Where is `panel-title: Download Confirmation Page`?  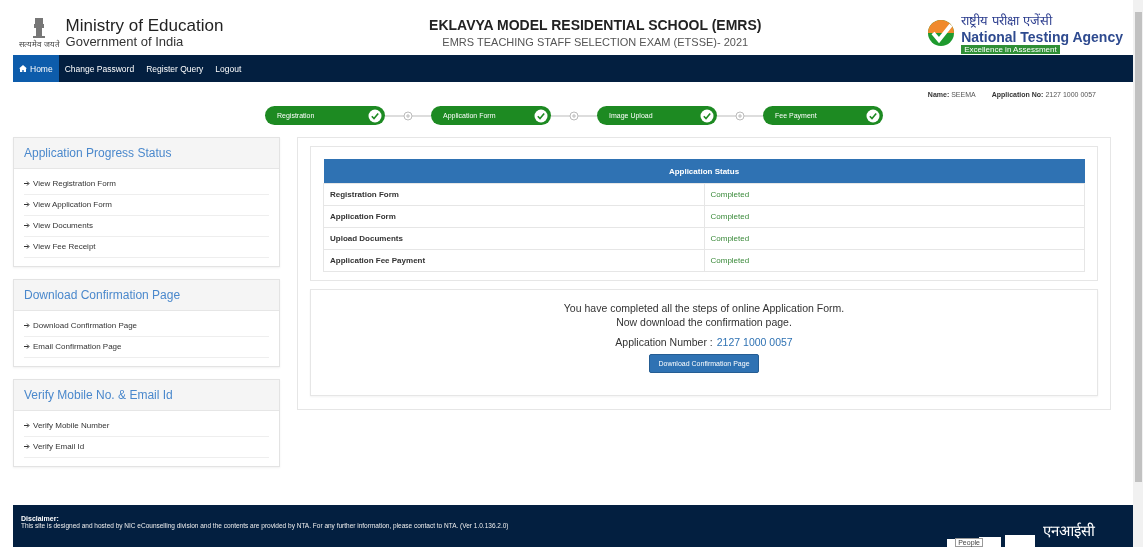 panel-title: Download Confirmation Page is located at coordinates (146, 295).